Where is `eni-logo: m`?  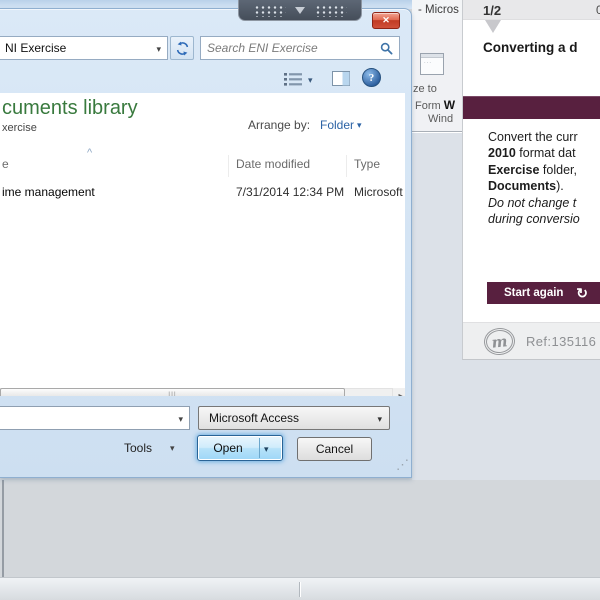 eni-logo: m is located at coordinates (499, 341).